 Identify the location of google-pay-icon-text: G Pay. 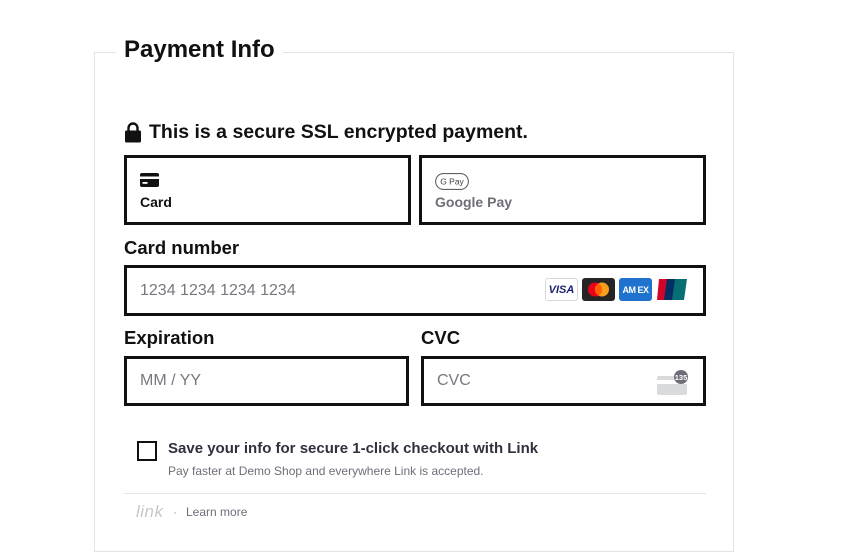
(452, 182).